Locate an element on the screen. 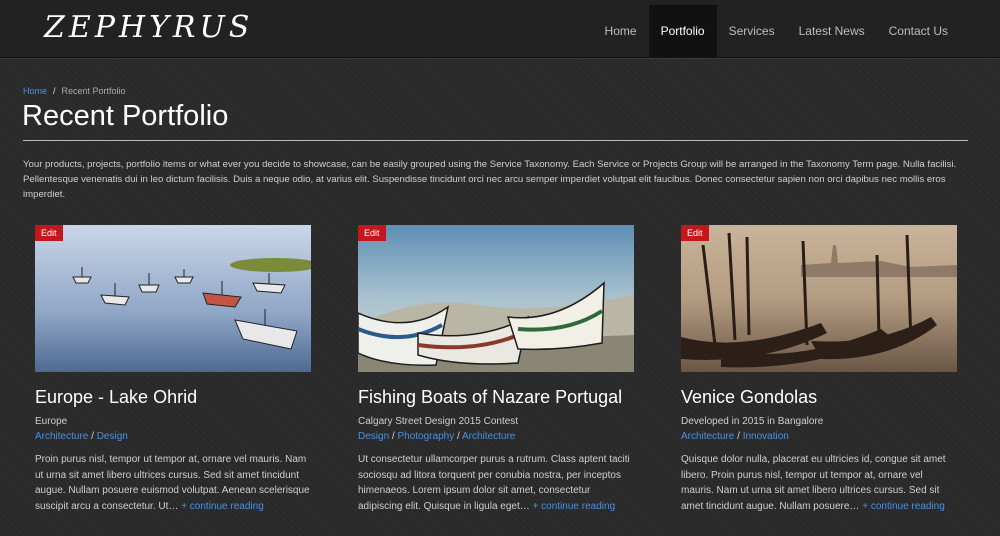  nav-services: Services is located at coordinates (752, 31).